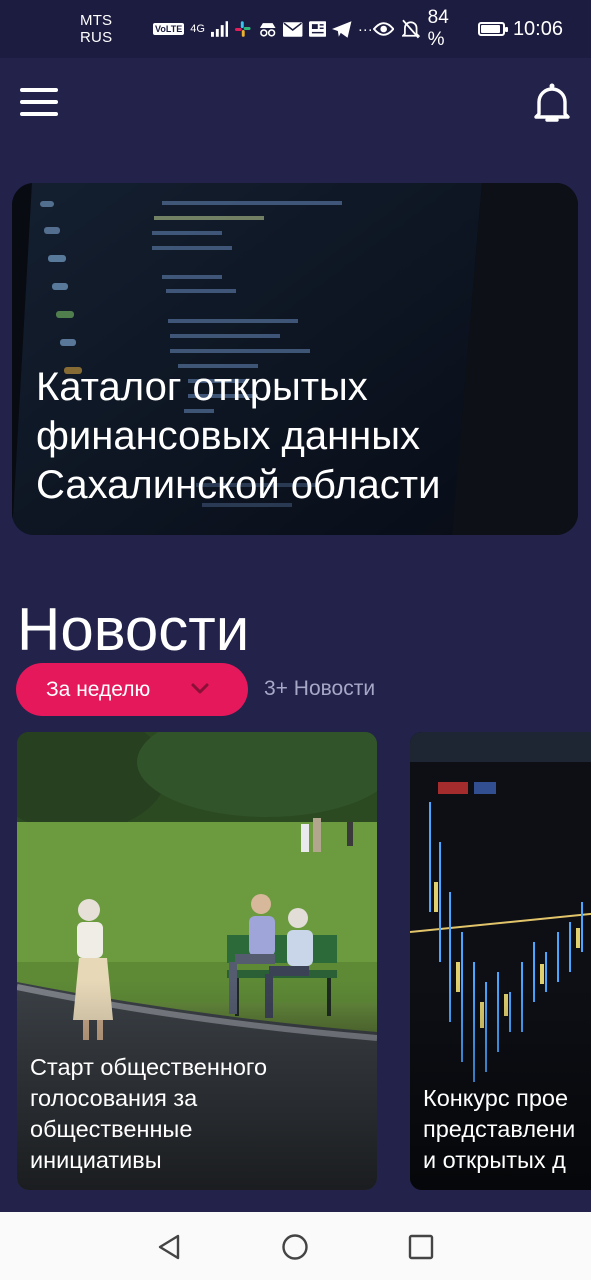  What do you see at coordinates (411, 29) in the screenshot?
I see `mute-bell-icon` at bounding box center [411, 29].